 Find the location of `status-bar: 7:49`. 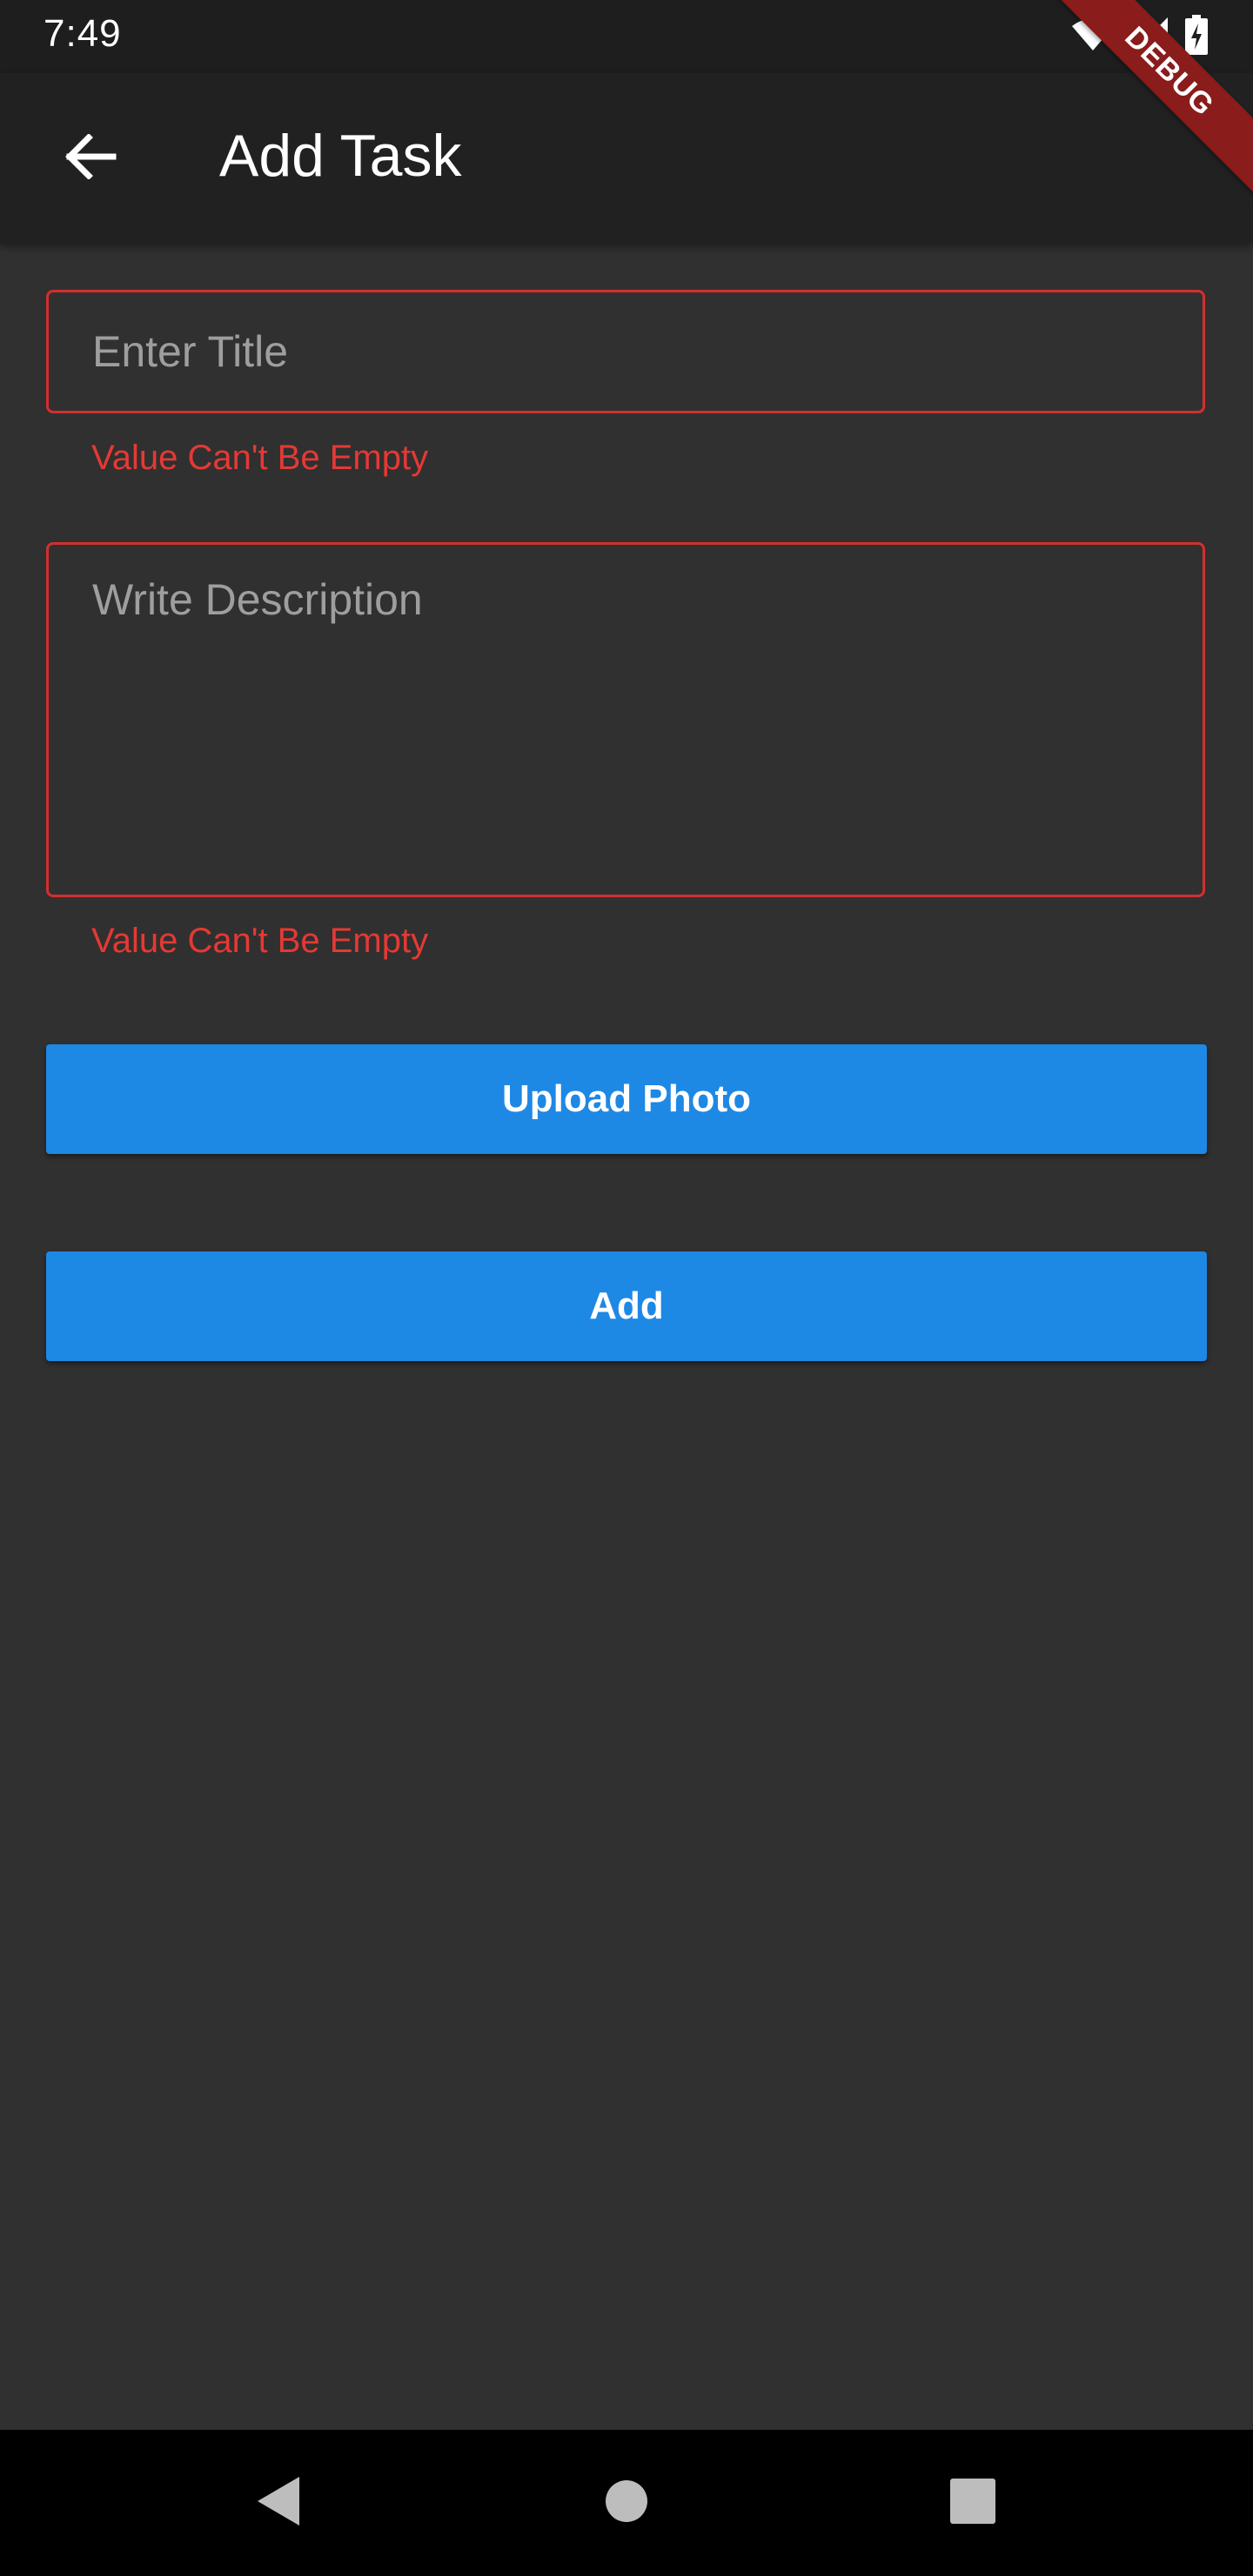

status-bar: 7:49 is located at coordinates (626, 37).